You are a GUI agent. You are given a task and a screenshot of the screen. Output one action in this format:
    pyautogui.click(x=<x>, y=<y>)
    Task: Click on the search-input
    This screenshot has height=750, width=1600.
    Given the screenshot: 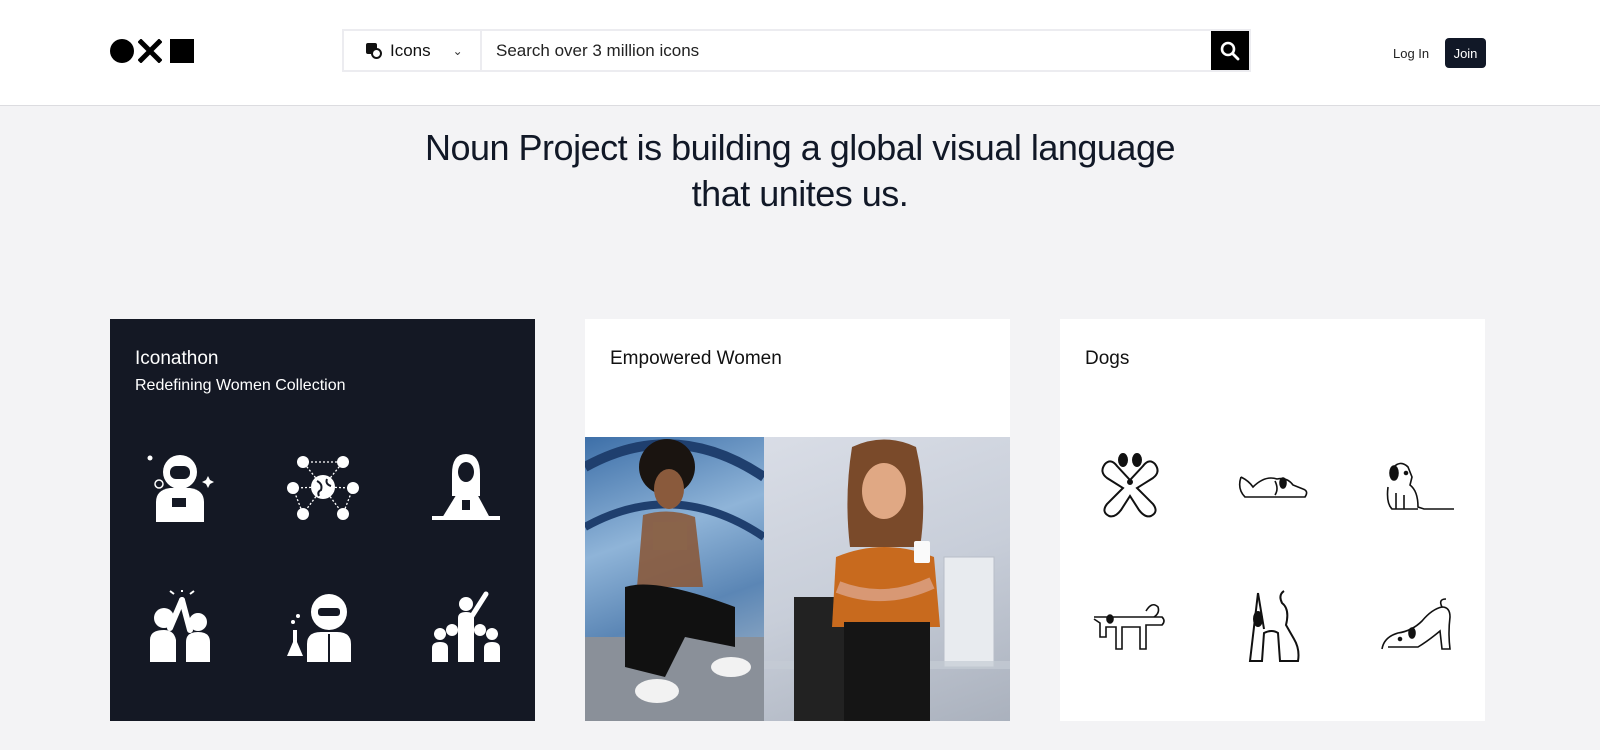 What is the action you would take?
    pyautogui.click(x=846, y=50)
    